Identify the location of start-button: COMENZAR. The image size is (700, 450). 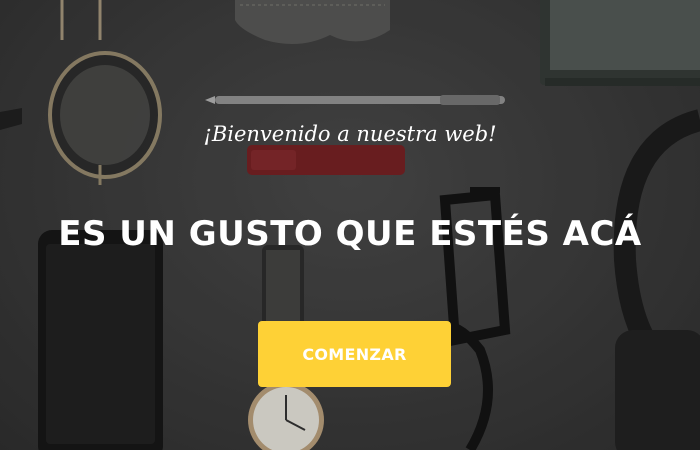
(354, 354).